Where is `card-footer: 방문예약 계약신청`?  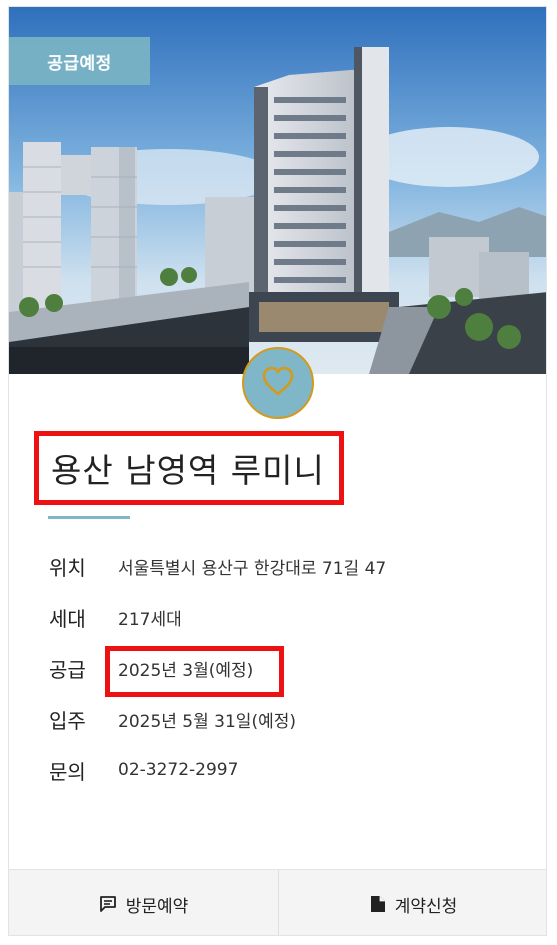
card-footer: 방문예약 계약신청 is located at coordinates (277, 902).